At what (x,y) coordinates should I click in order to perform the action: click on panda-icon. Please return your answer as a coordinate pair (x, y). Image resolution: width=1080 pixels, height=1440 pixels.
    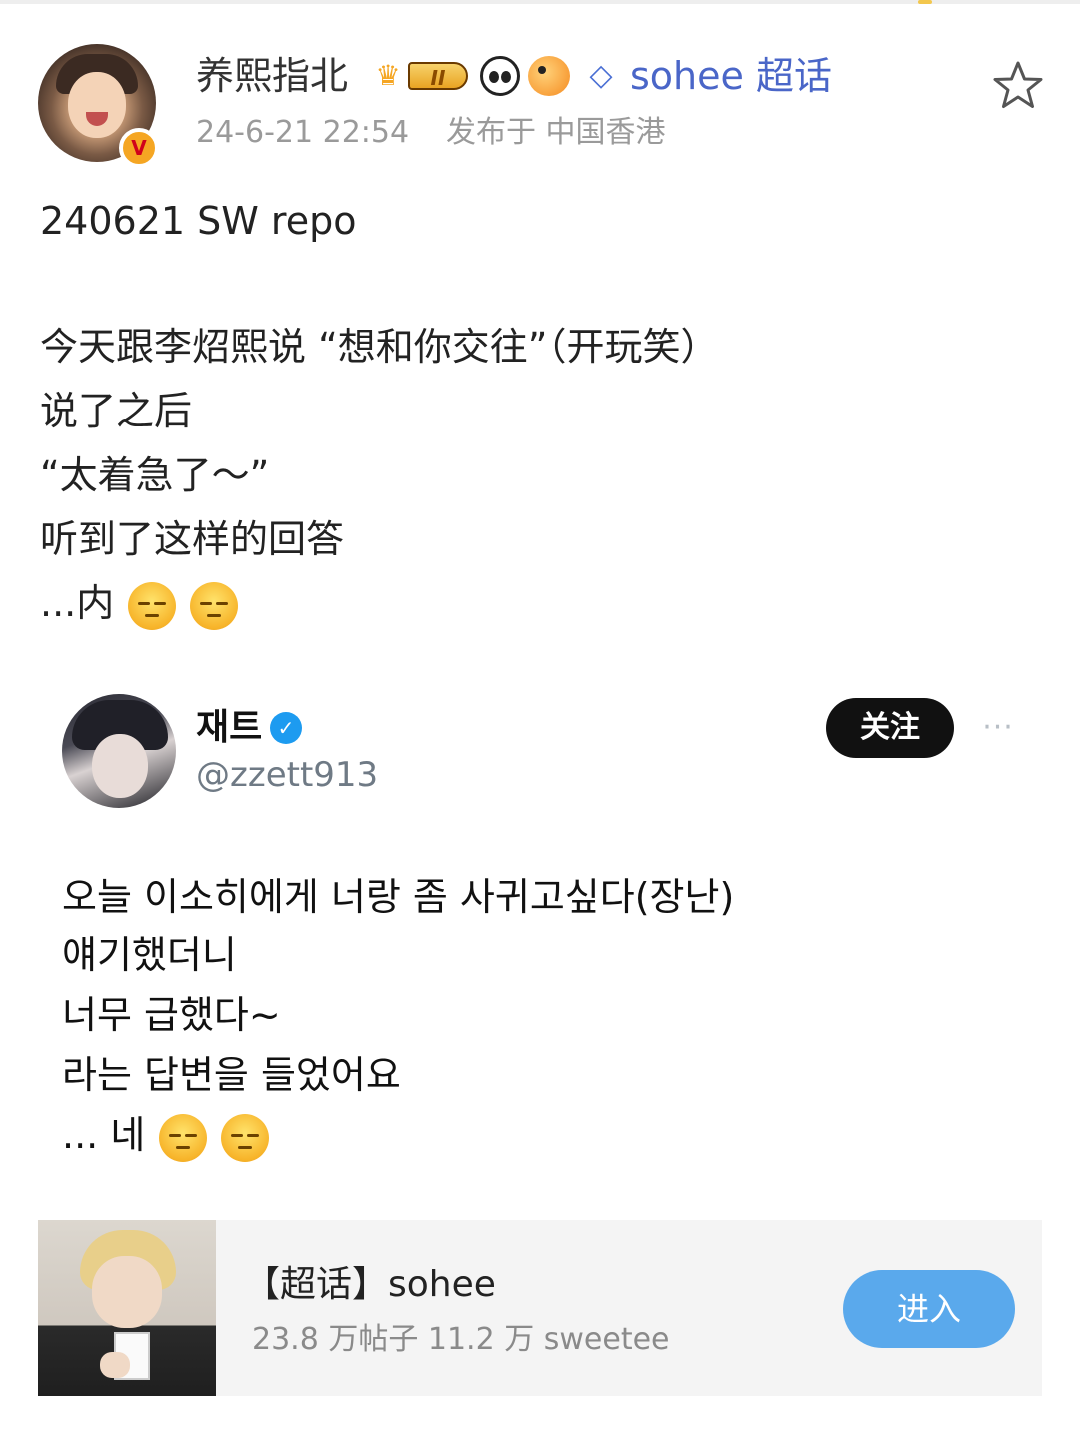
    Looking at the image, I should click on (500, 76).